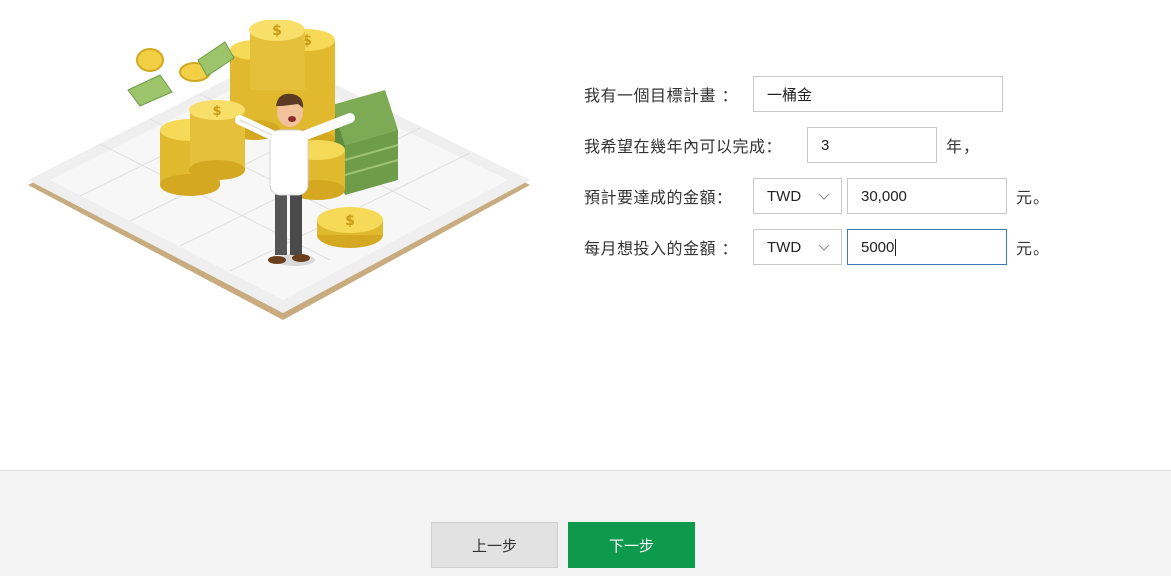 Image resolution: width=1171 pixels, height=576 pixels. I want to click on years-row: 我希望在幾年內可以完成： 年，, so click(782, 145).